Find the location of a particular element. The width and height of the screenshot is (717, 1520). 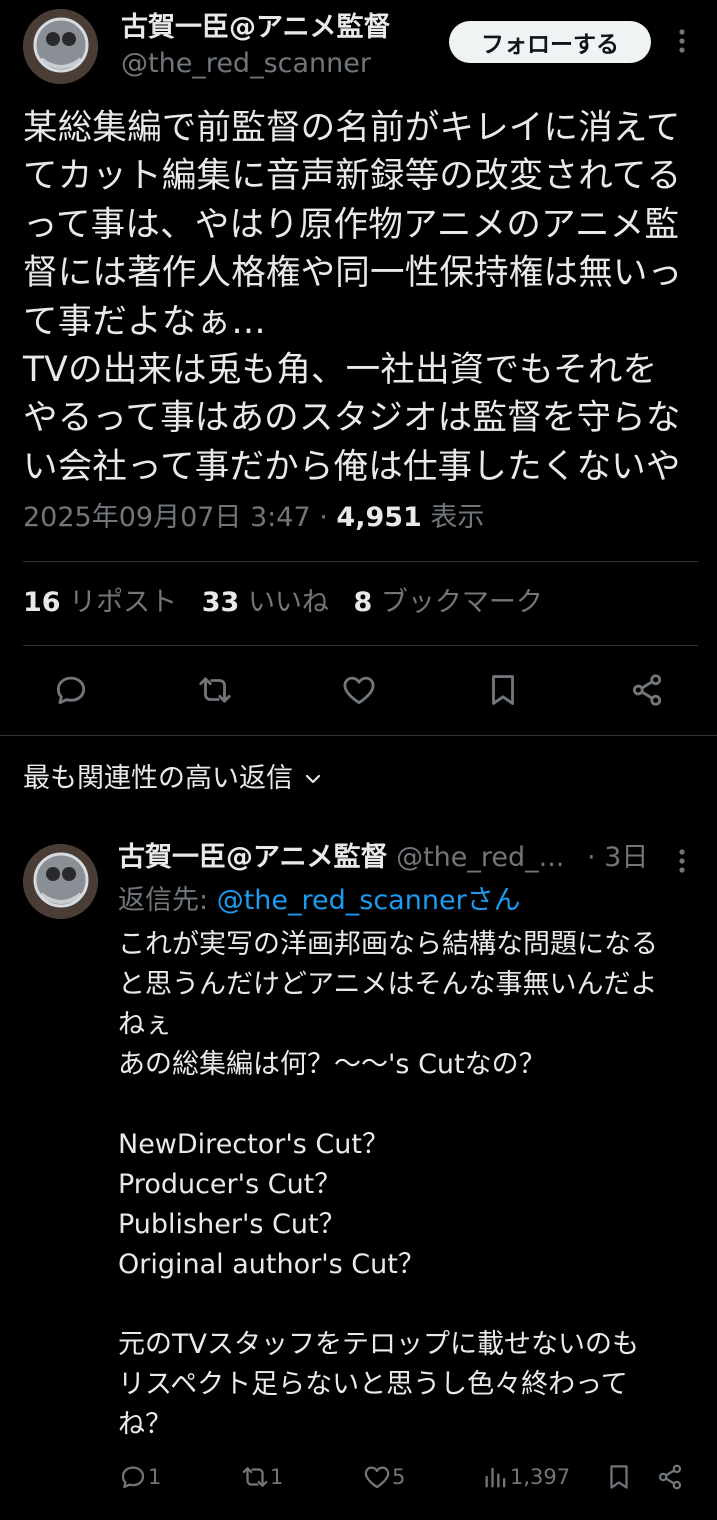

reposts-label: リポスト is located at coordinates (123, 602).